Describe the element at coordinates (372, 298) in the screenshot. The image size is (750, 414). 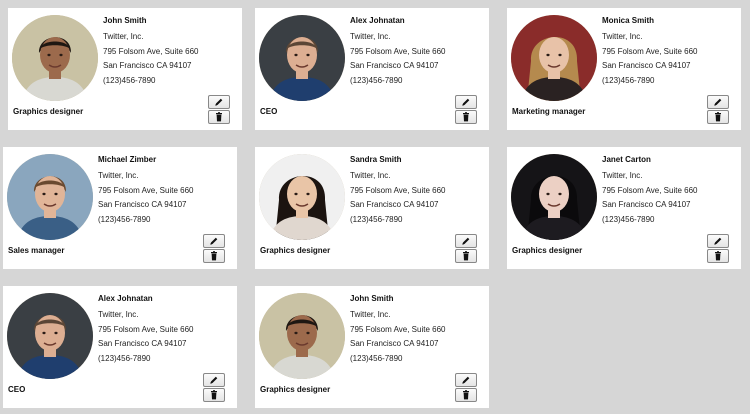
I see `contact-name: John Smith` at that location.